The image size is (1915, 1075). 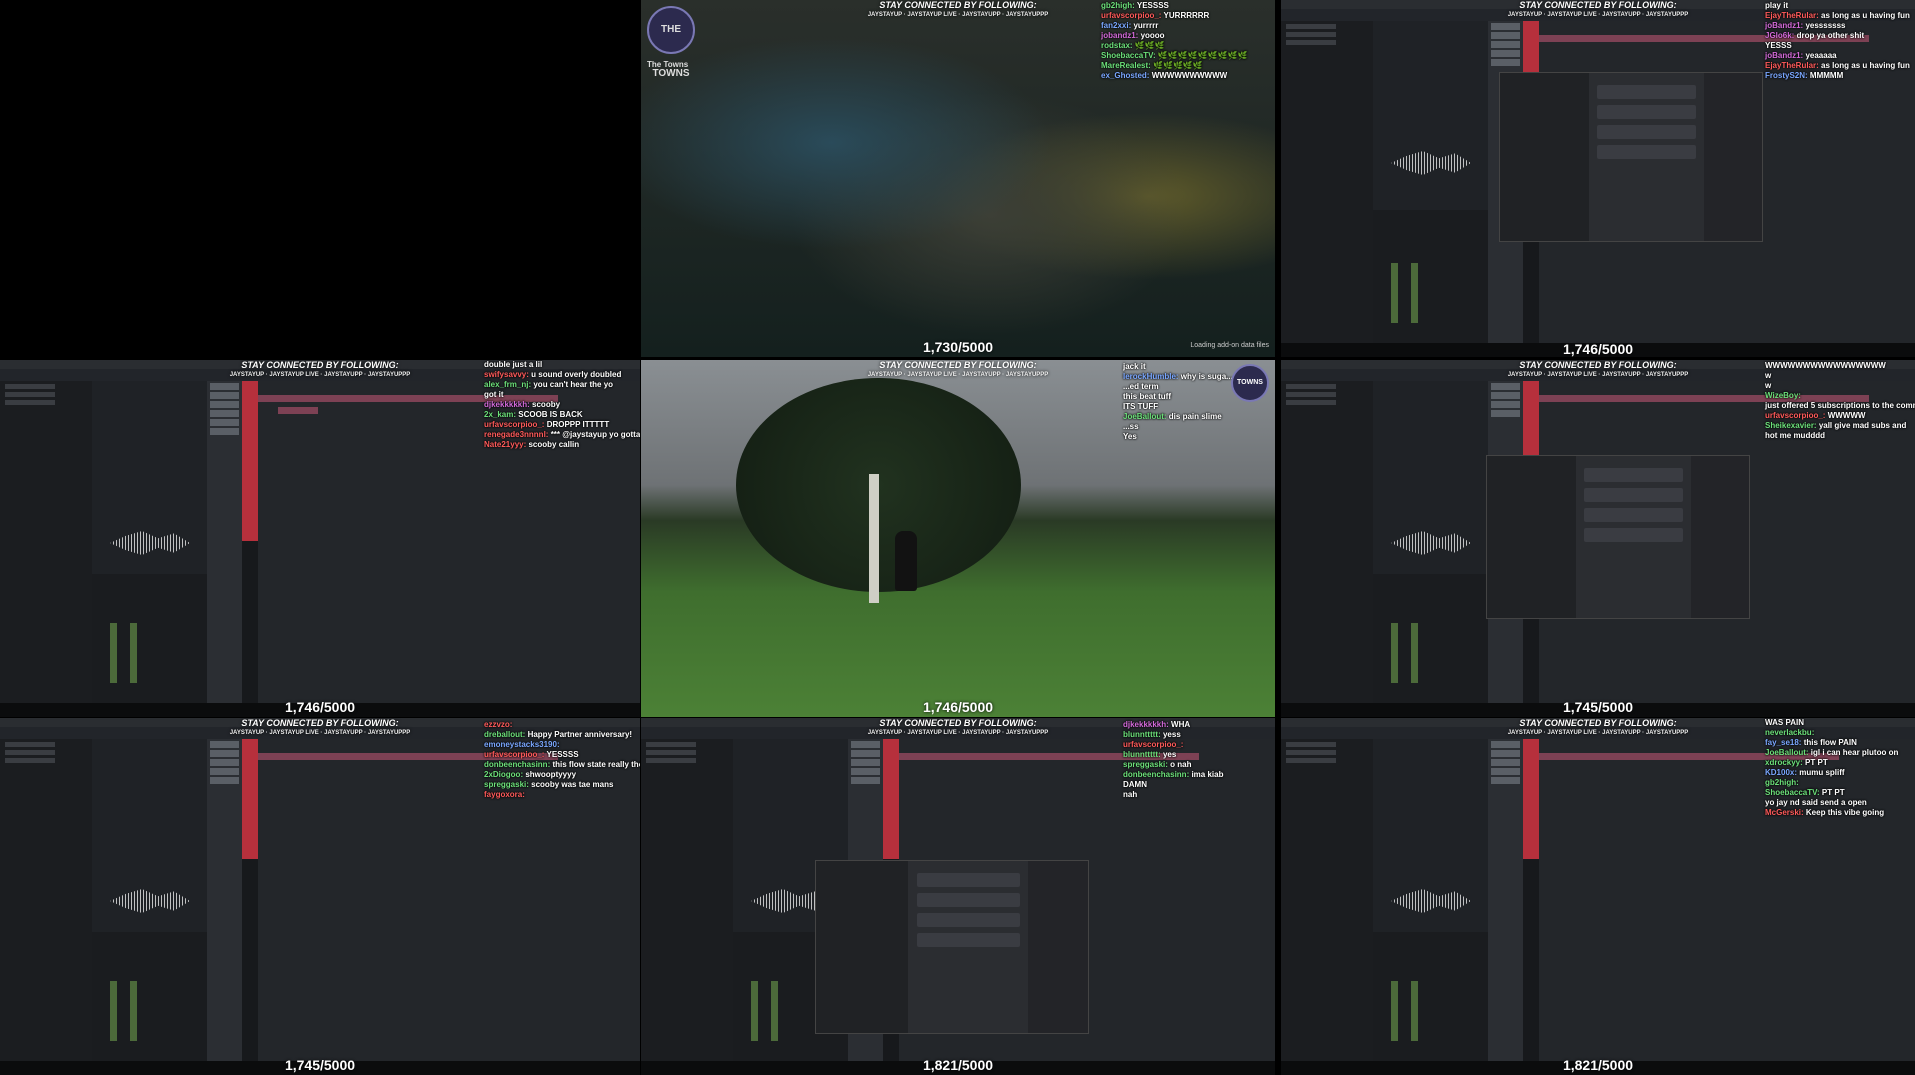 I want to click on chat-text: SCOOB IS BACK, so click(x=550, y=414).